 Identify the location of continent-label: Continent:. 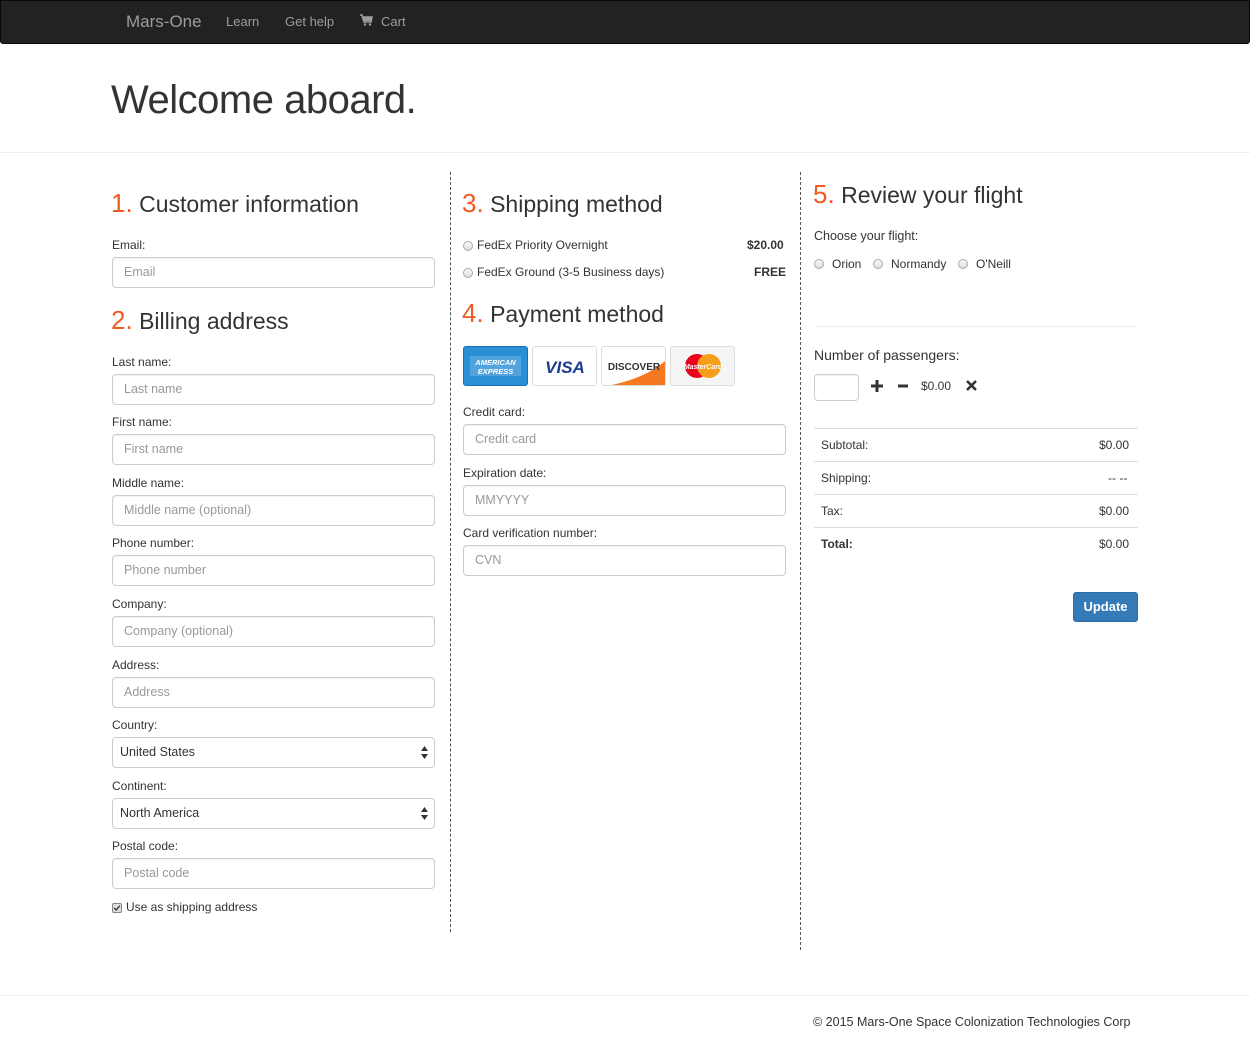
(139, 786).